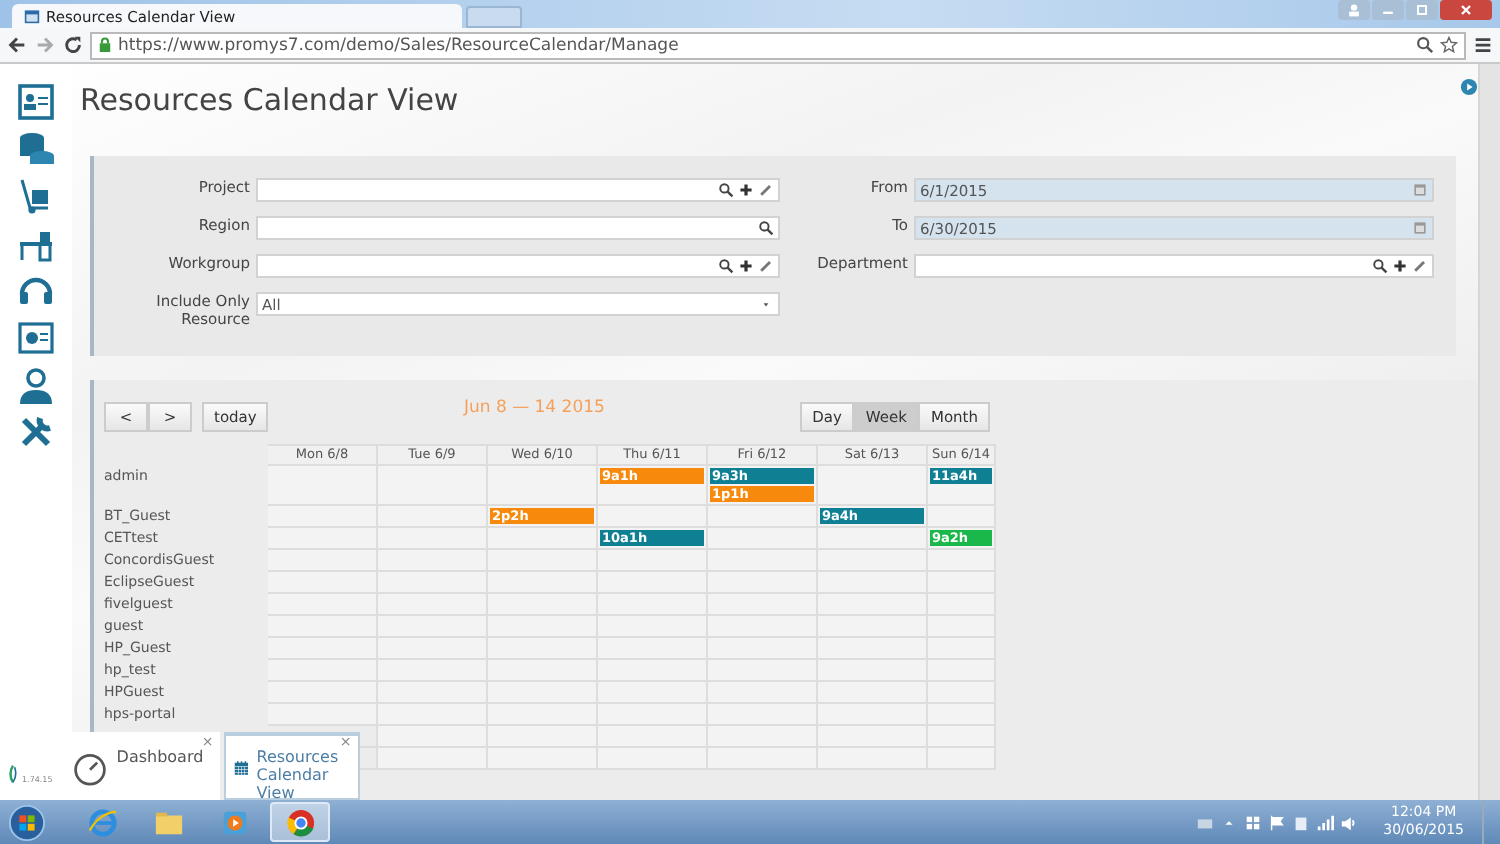 The width and height of the screenshot is (1500, 844). I want to click on slides-icon, so click(36, 337).